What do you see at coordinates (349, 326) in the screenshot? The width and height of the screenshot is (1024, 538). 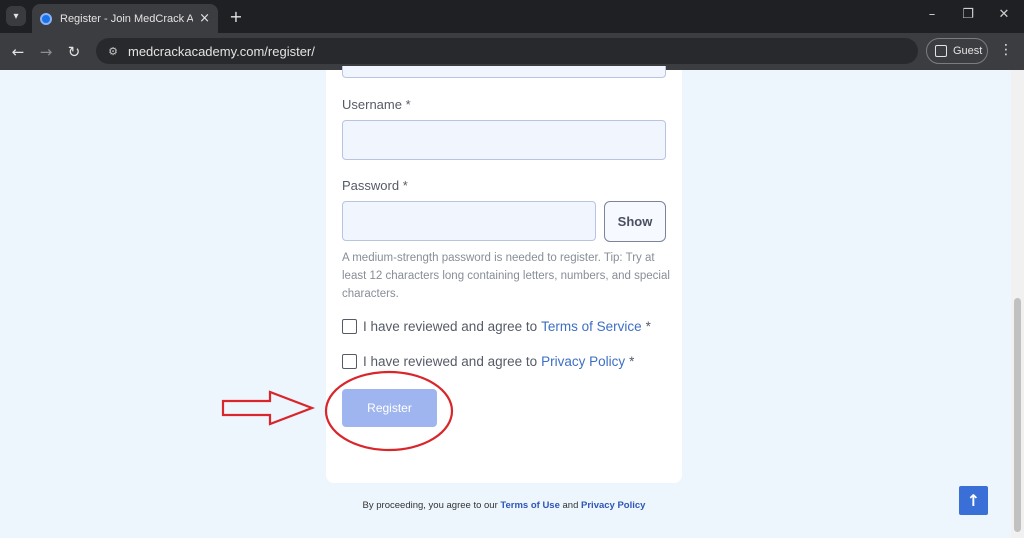 I see `terms-checkbox` at bounding box center [349, 326].